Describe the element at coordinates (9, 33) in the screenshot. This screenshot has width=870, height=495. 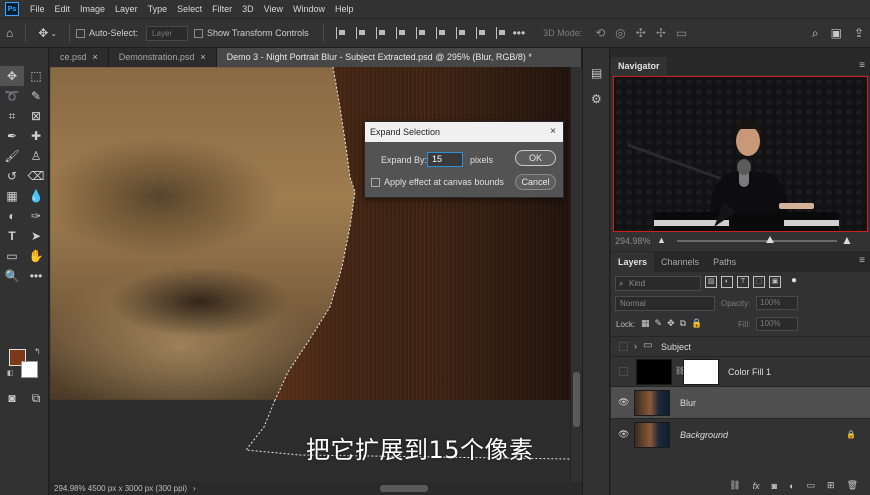
I see `home-icon: ⌂` at that location.